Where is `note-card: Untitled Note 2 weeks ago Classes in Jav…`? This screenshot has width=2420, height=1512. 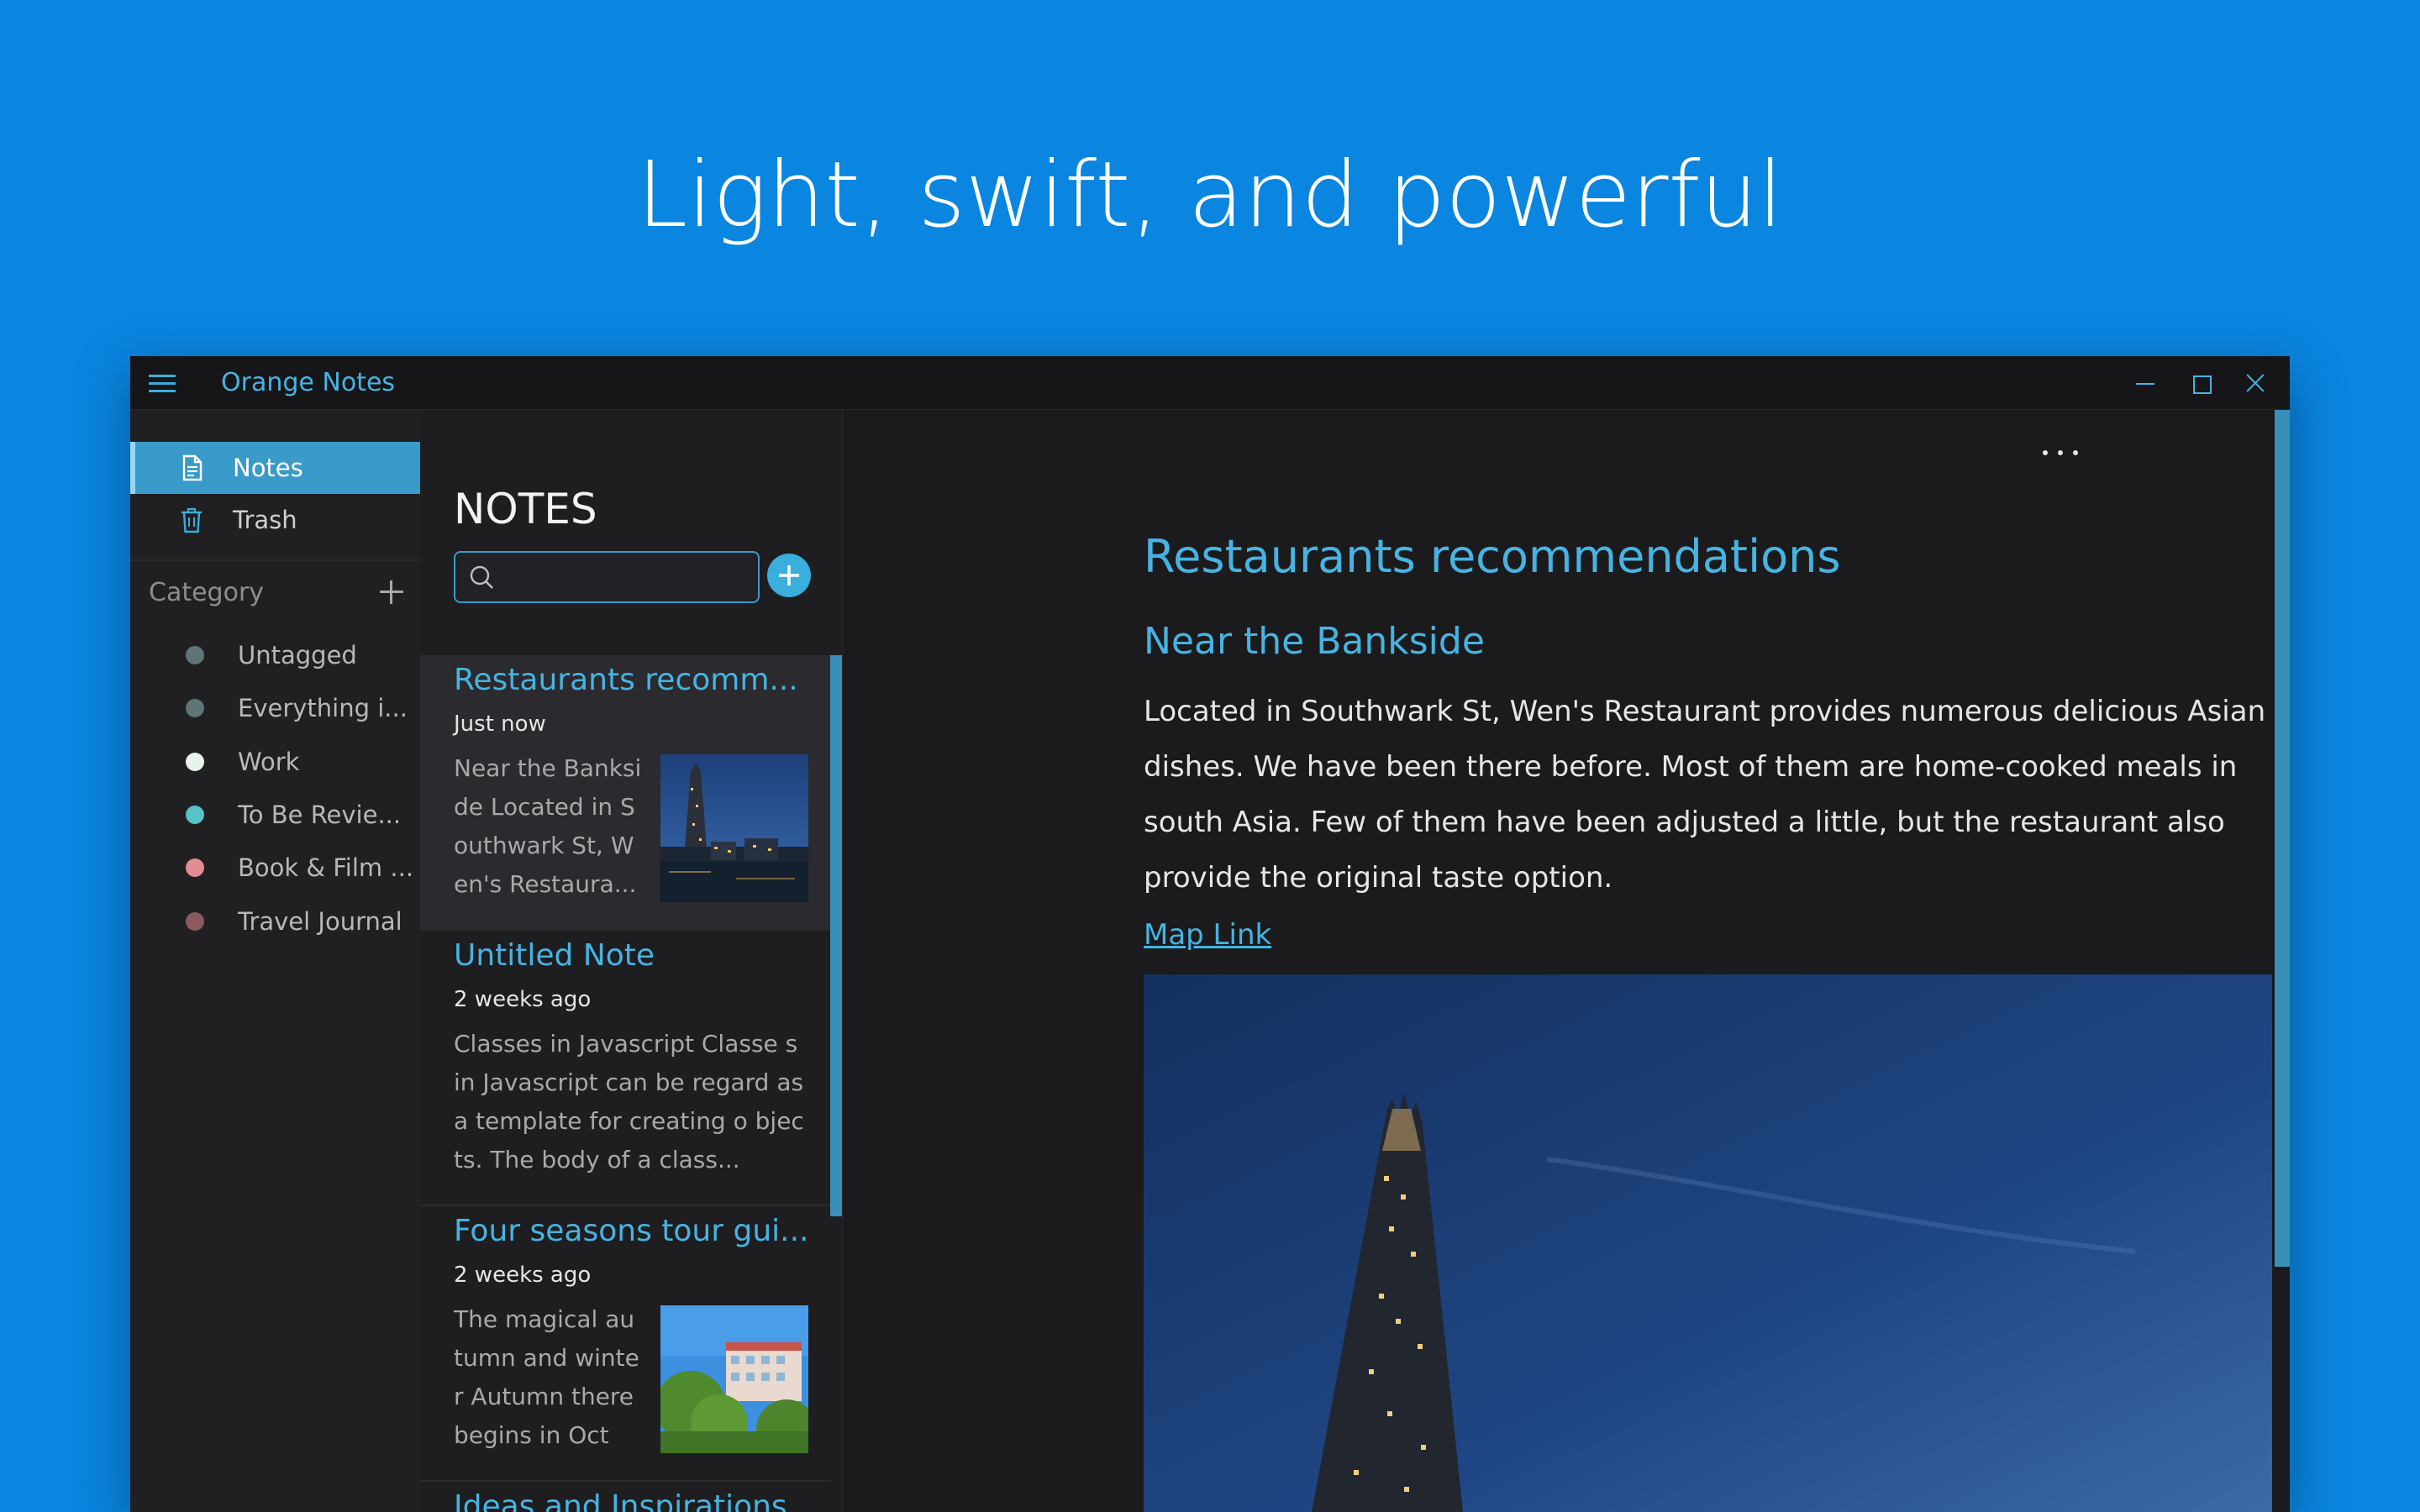 note-card: Untitled Note 2 weeks ago Classes in Jav… is located at coordinates (625, 1068).